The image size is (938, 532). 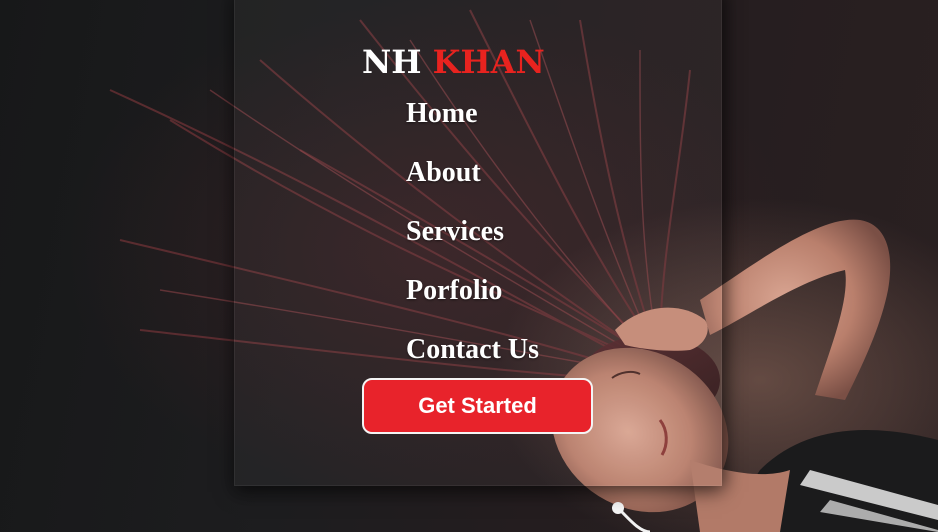 I want to click on get-started-button: Get Started, so click(x=477, y=406).